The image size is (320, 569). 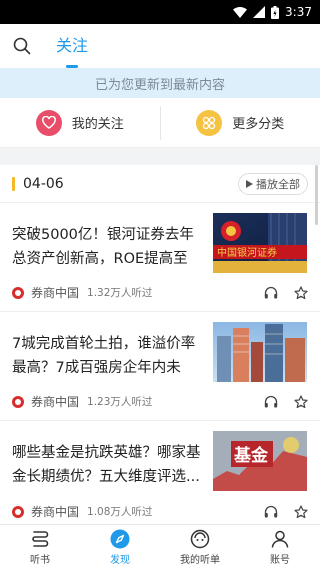 I want to click on date-marker, so click(x=13, y=183).